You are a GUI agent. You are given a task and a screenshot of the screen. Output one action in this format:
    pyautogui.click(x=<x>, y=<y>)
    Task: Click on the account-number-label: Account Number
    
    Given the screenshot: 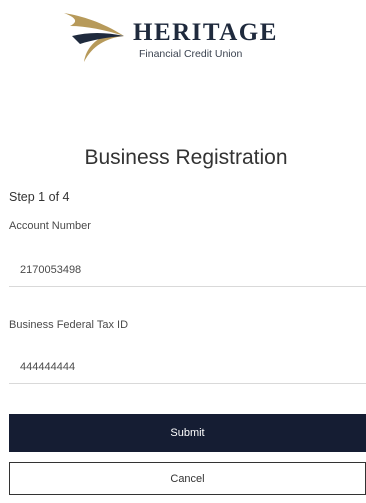 What is the action you would take?
    pyautogui.click(x=50, y=226)
    